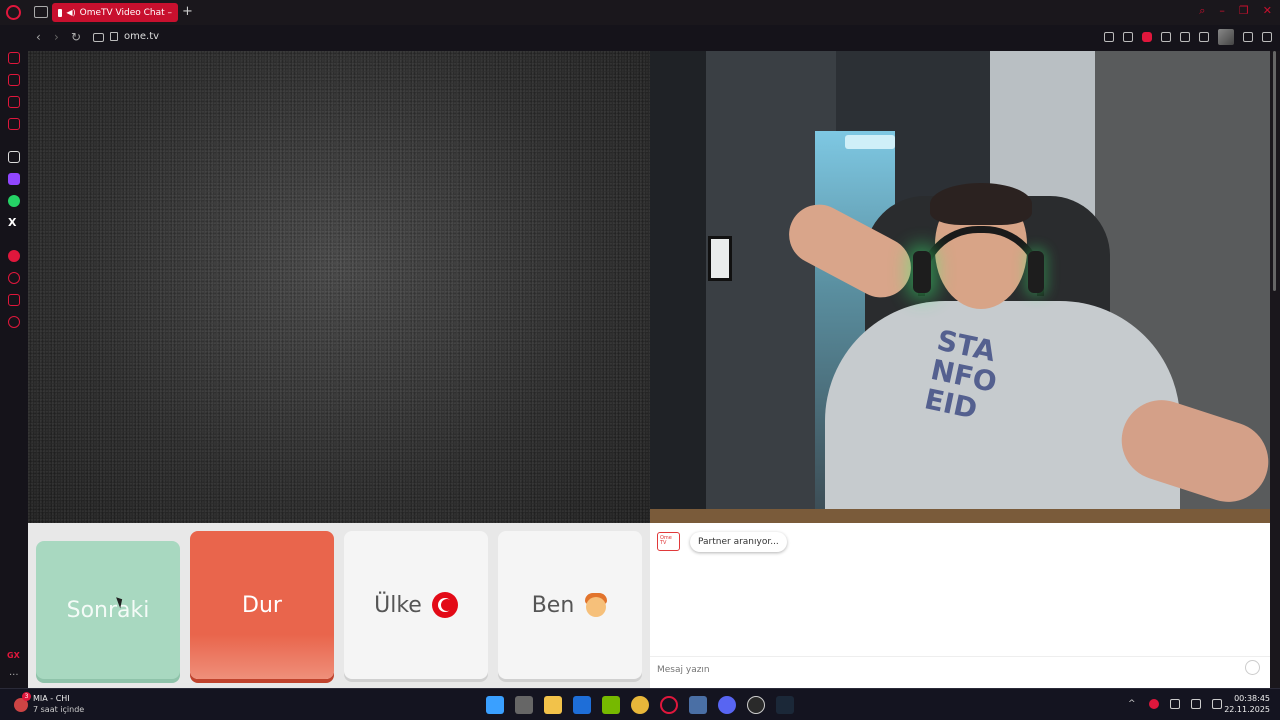  I want to click on message-input, so click(960, 669).